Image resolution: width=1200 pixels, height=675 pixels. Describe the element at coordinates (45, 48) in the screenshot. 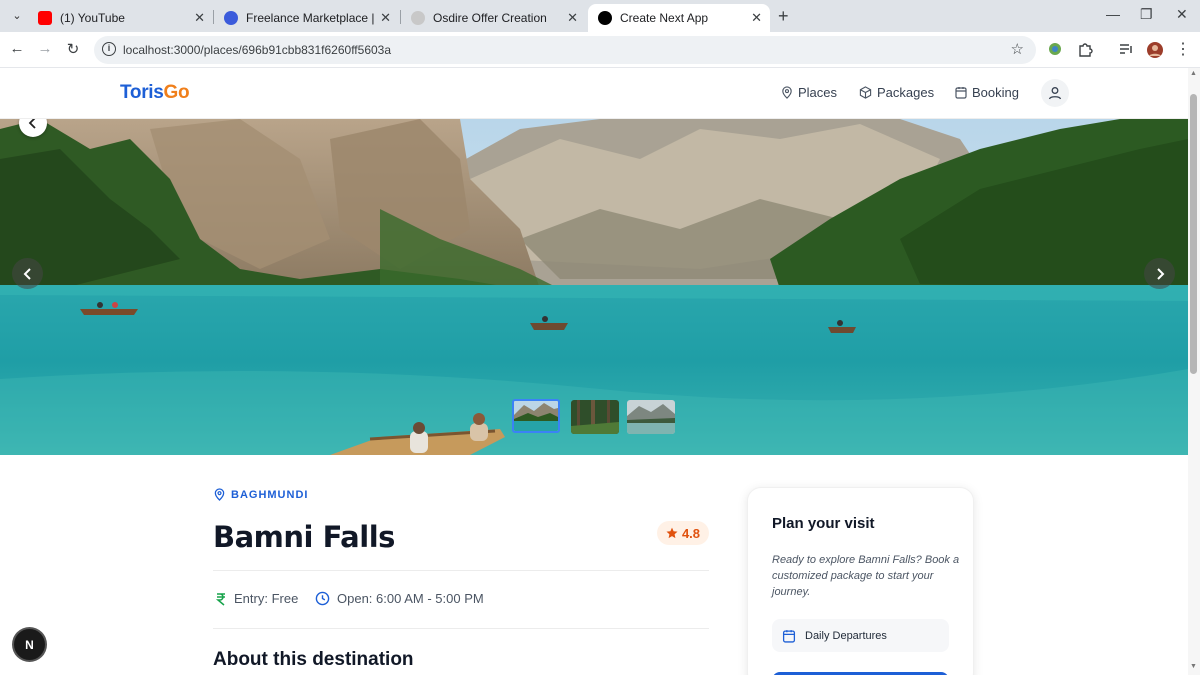

I see `forward-arrow-icon: →` at that location.